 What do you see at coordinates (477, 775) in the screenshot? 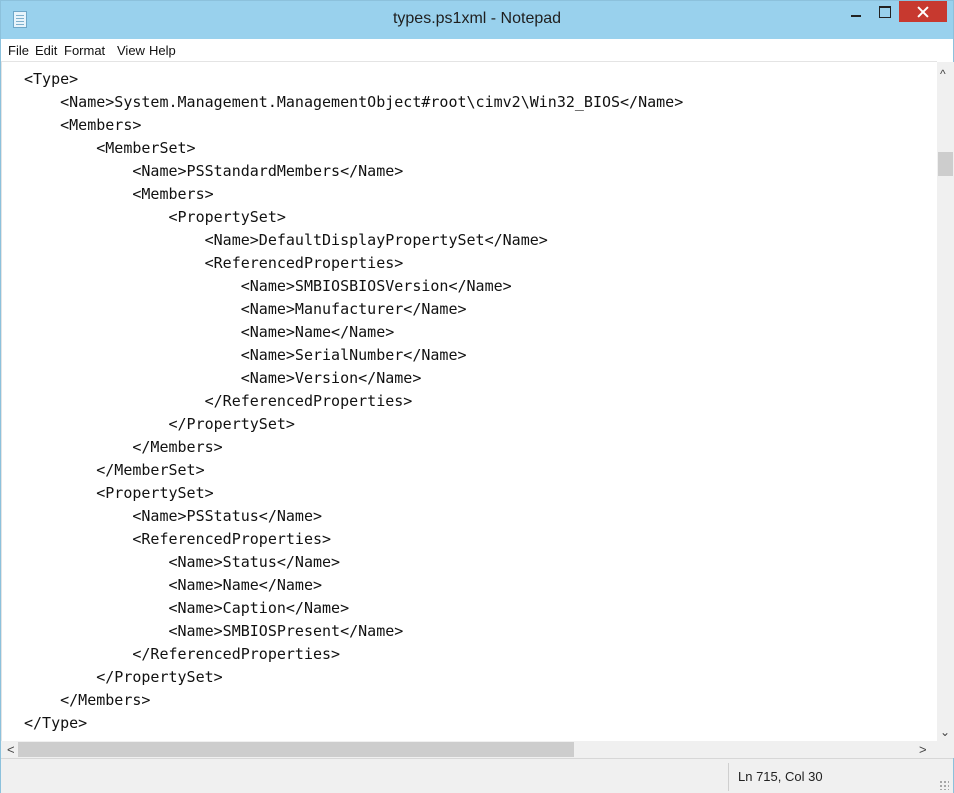
I see `status-bar: Ln 715, Col 30` at bounding box center [477, 775].